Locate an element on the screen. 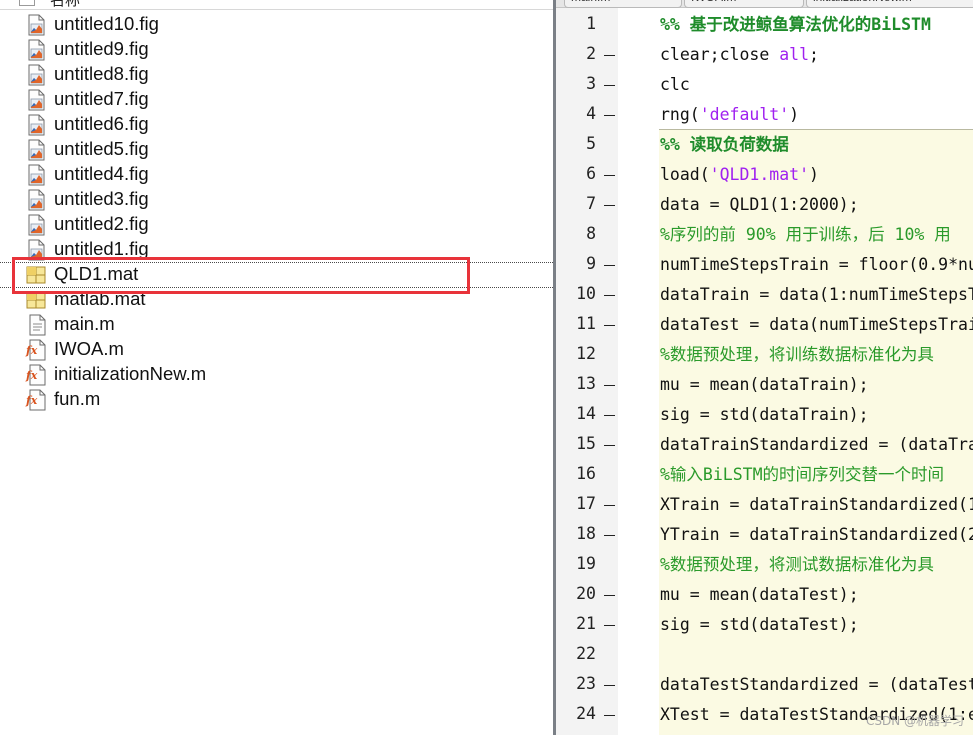 The width and height of the screenshot is (973, 735). code-line: %数据预处理，将训练数据标准化为具 is located at coordinates (797, 355).